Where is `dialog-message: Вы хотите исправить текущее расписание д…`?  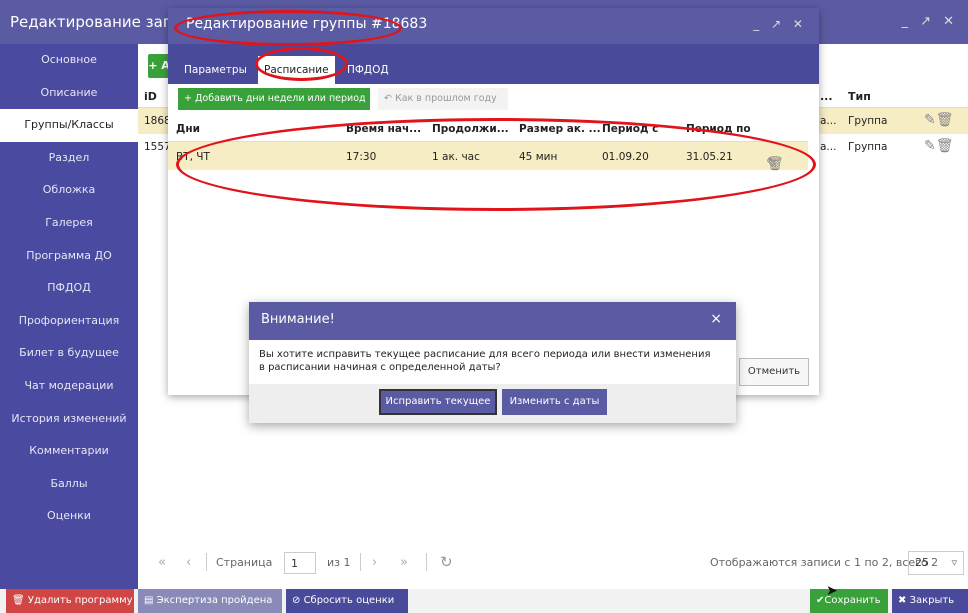
dialog-message: Вы хотите исправить текущее расписание д… is located at coordinates (485, 361).